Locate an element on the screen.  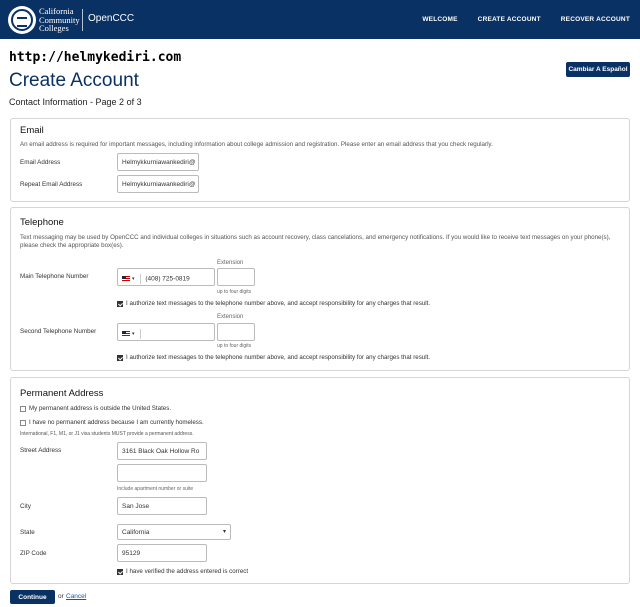
repeat-email-field: Helmykkurniawankediri@ is located at coordinates (158, 184).